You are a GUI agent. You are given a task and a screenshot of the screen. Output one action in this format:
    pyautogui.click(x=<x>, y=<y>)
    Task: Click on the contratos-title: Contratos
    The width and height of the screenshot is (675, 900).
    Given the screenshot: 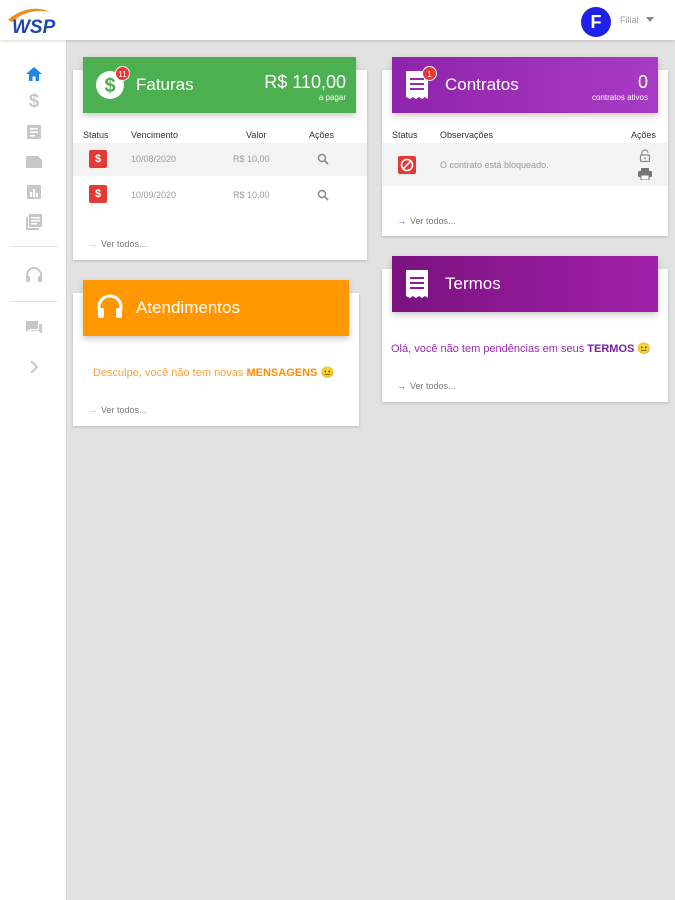 What is the action you would take?
    pyautogui.click(x=482, y=84)
    